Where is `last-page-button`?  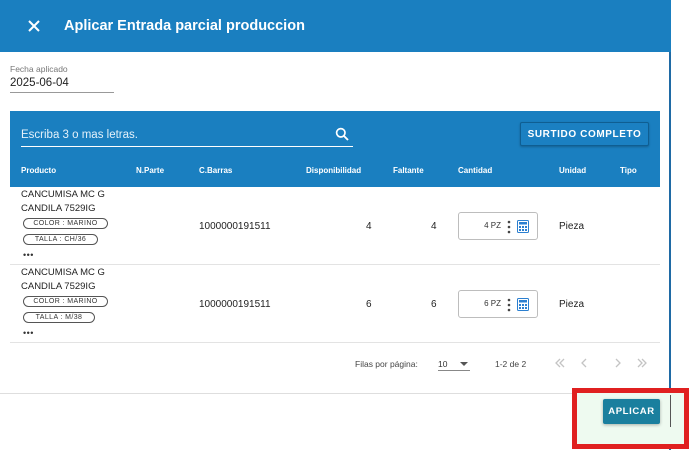 last-page-button is located at coordinates (642, 363).